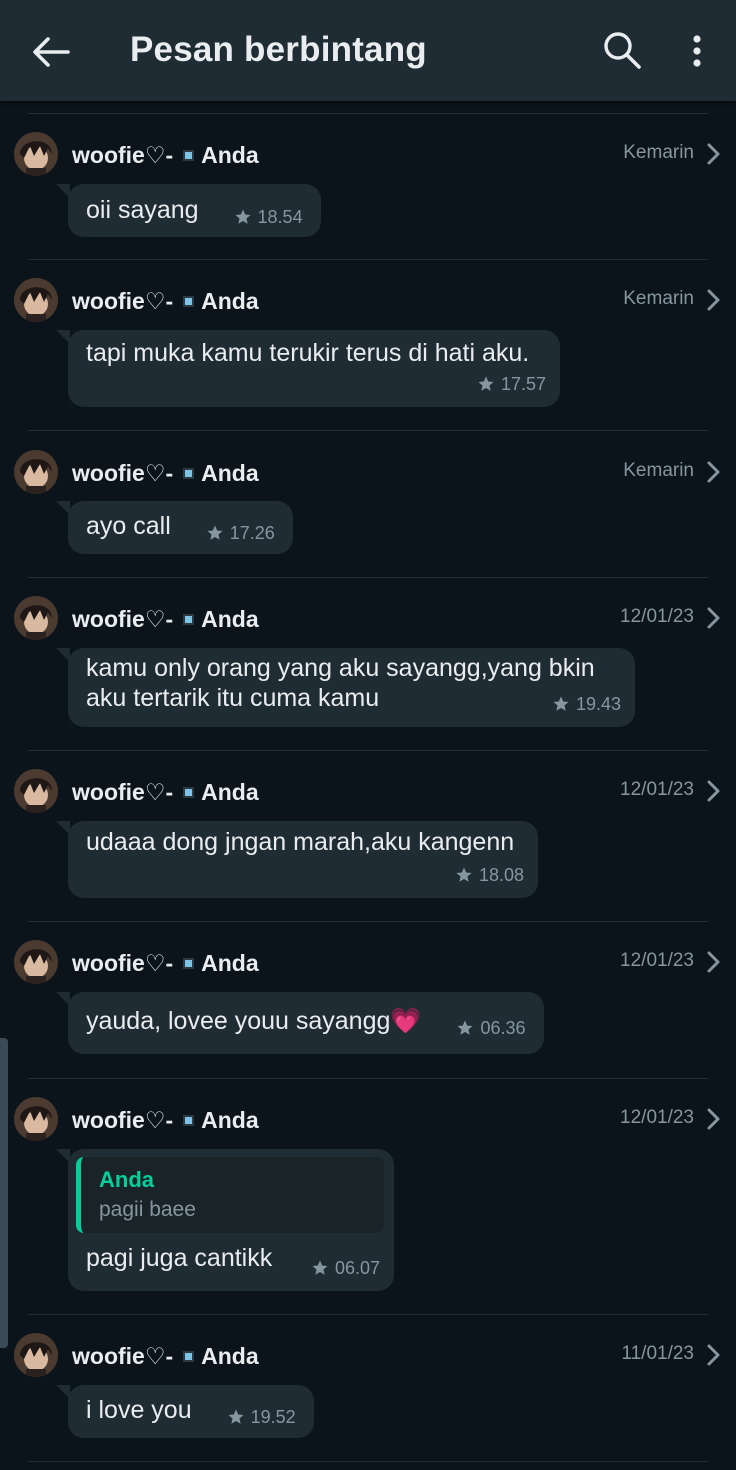 The height and width of the screenshot is (1470, 736). I want to click on quoted-message: Anda pagii baee, so click(230, 1195).